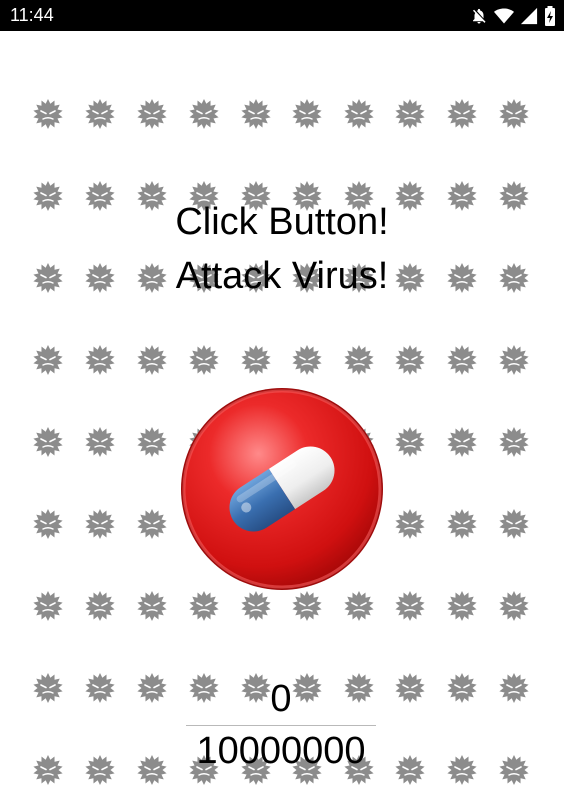 The image size is (564, 796). What do you see at coordinates (32, 15) in the screenshot?
I see `status-time: 11:44` at bounding box center [32, 15].